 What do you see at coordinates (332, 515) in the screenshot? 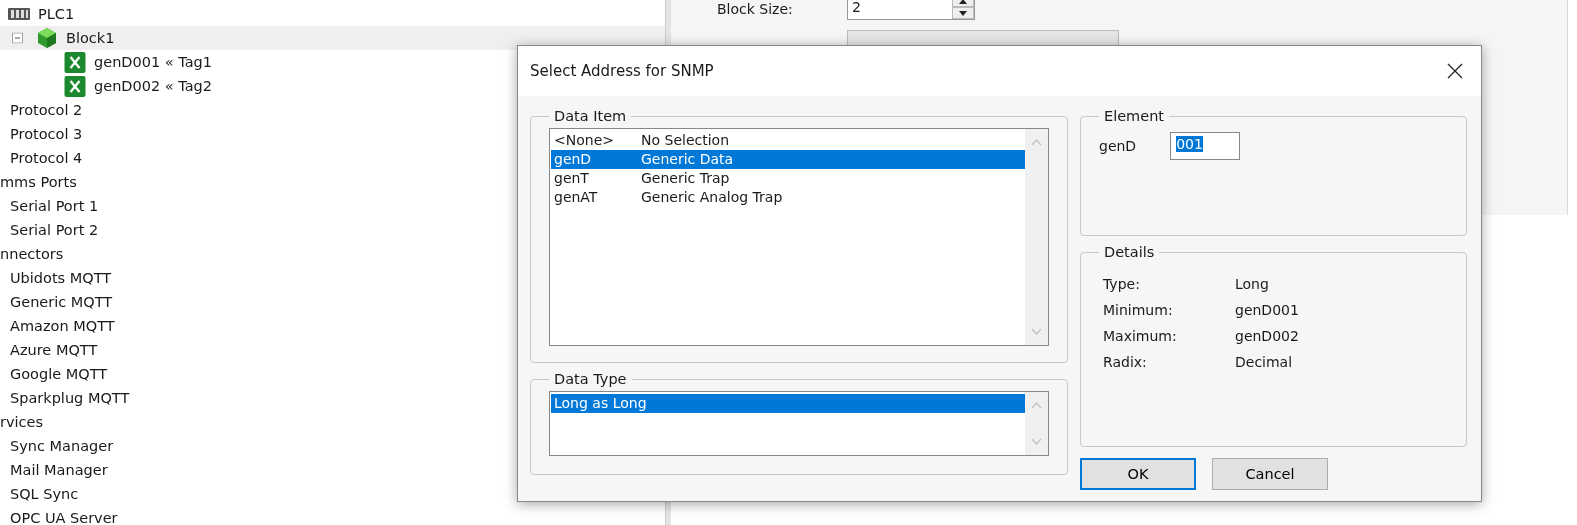
I see `tree-item: OPC UA Server` at bounding box center [332, 515].